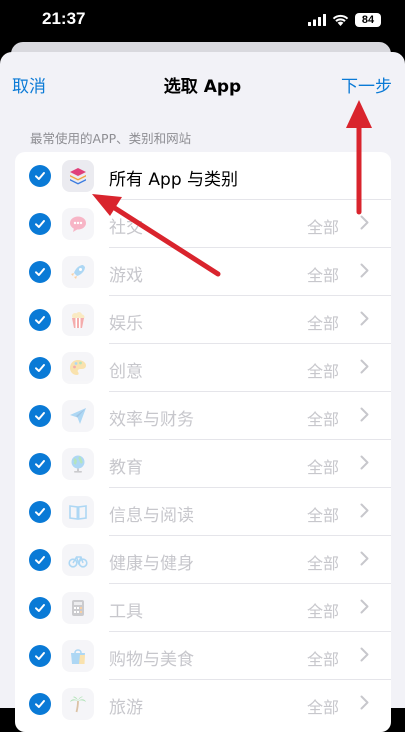  I want to click on row-label: 创意, so click(126, 372).